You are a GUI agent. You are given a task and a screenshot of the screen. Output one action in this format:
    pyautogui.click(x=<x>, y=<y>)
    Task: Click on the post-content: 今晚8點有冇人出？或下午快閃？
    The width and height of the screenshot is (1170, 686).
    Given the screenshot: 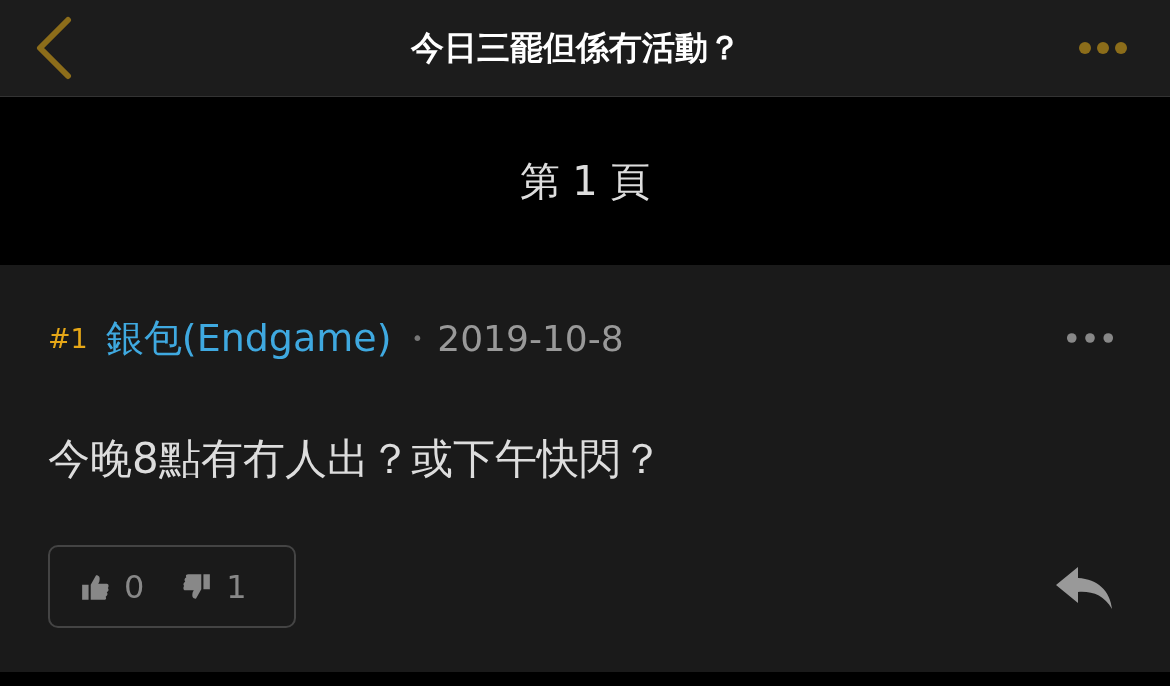 What is the action you would take?
    pyautogui.click(x=356, y=459)
    